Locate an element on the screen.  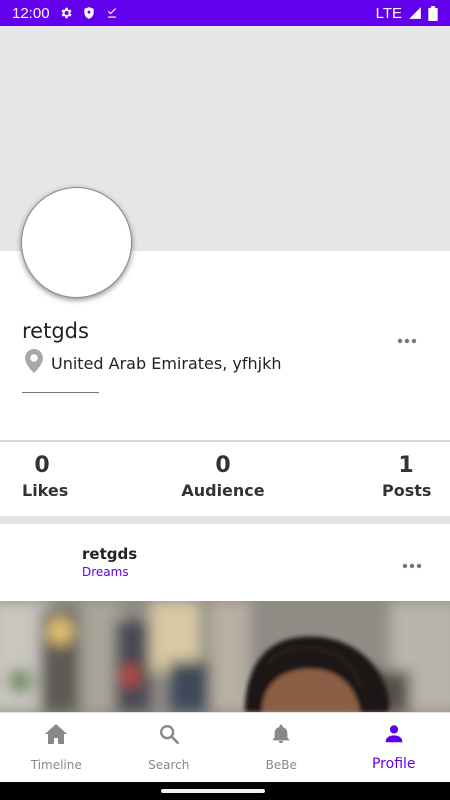
stat-posts: 1 Posts is located at coordinates (407, 477).